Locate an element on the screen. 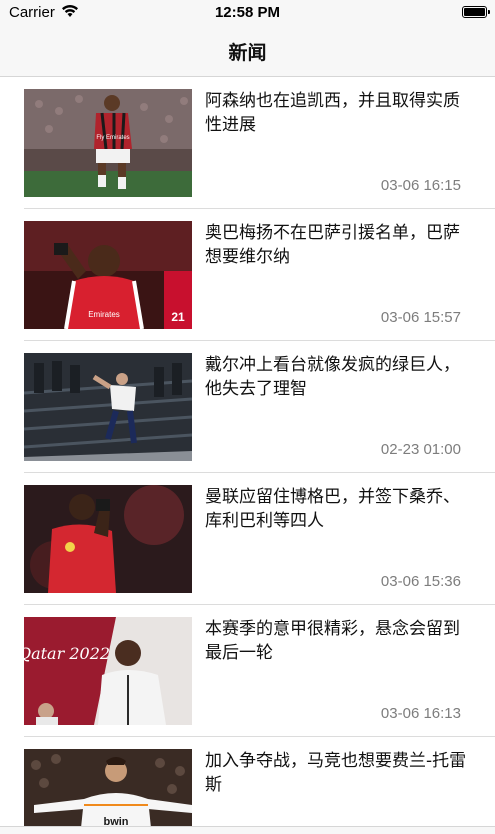 The width and height of the screenshot is (495, 834). page-title: 新闻 is located at coordinates (247, 53).